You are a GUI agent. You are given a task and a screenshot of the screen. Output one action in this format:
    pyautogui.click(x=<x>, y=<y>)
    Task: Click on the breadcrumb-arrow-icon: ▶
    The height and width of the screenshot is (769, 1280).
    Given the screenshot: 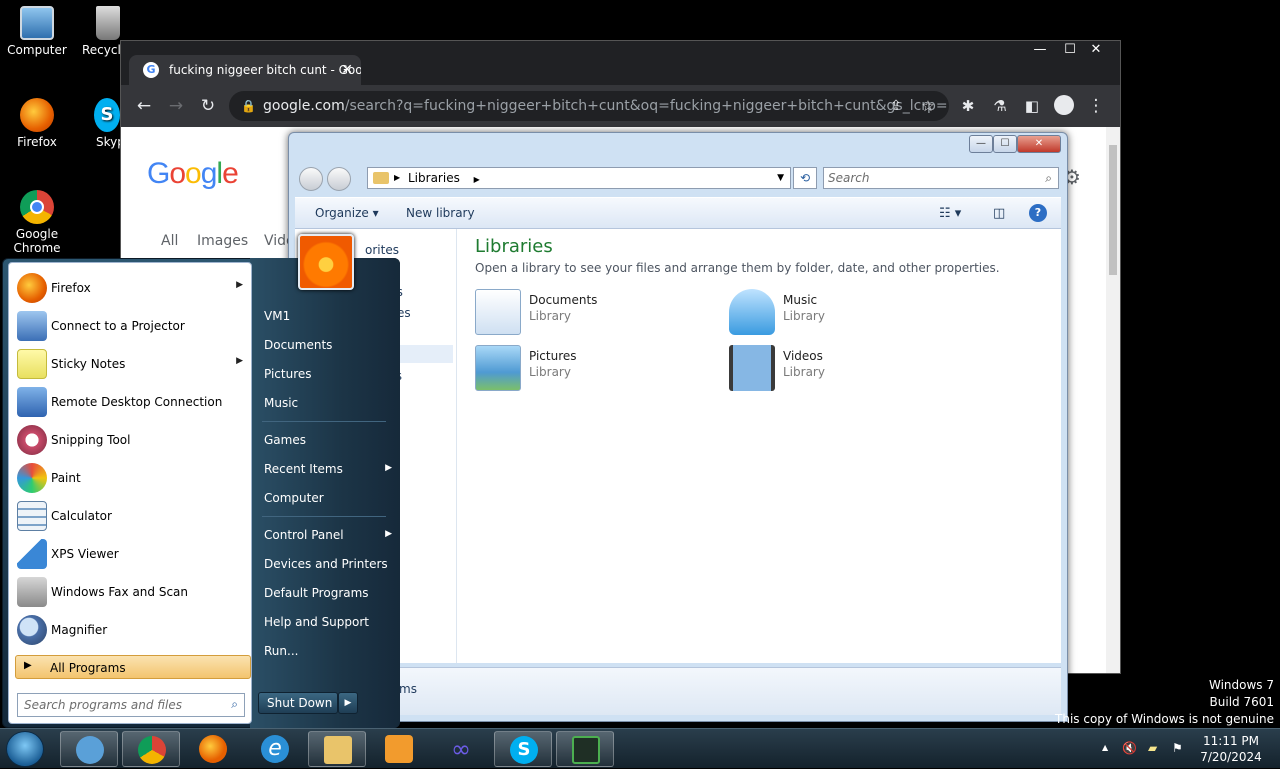 What is the action you would take?
    pyautogui.click(x=477, y=179)
    